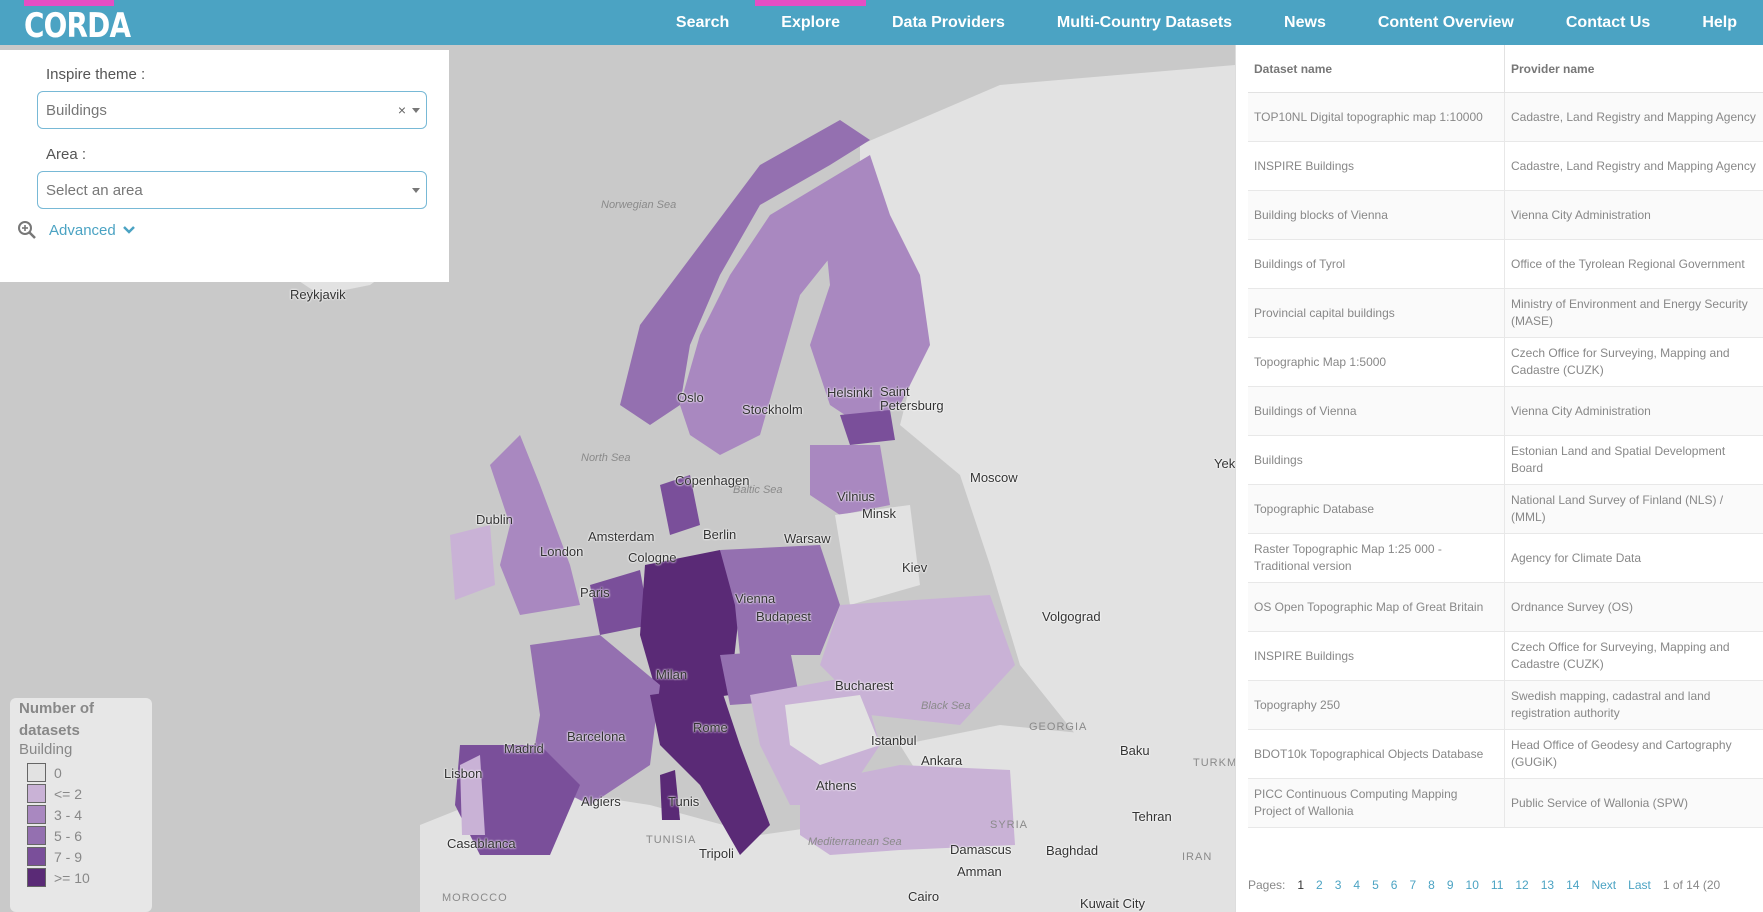 Image resolution: width=1763 pixels, height=912 pixels. I want to click on pager-page-link: 7, so click(1412, 885).